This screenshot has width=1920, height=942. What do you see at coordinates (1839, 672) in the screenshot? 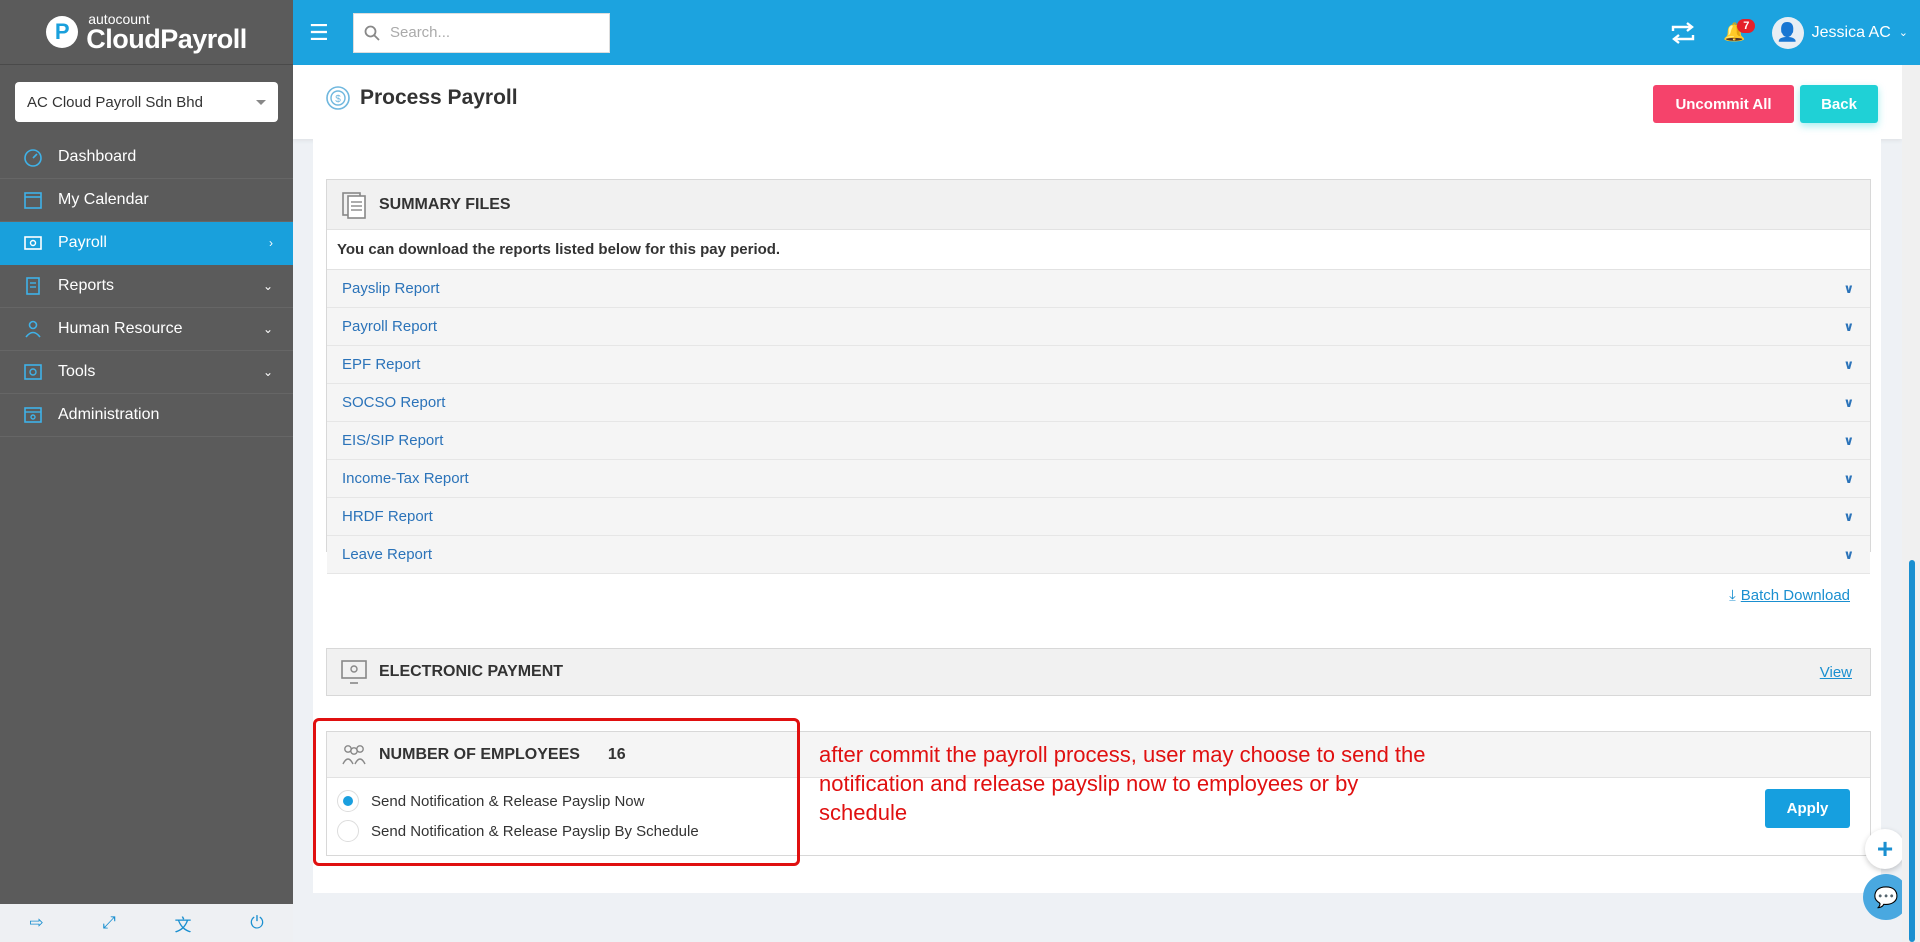
I see `view-link: View` at bounding box center [1839, 672].